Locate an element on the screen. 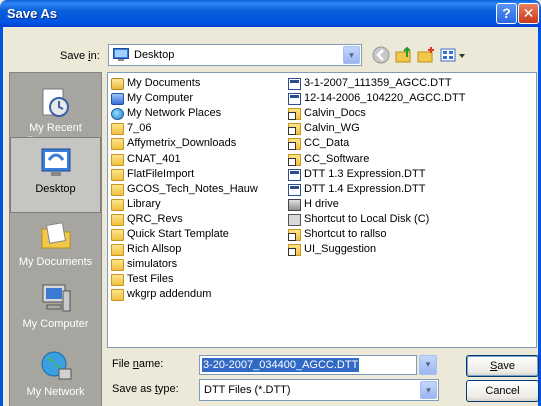 The image size is (541, 406). file-name: DTT 1.3 Expression.DTT is located at coordinates (365, 173).